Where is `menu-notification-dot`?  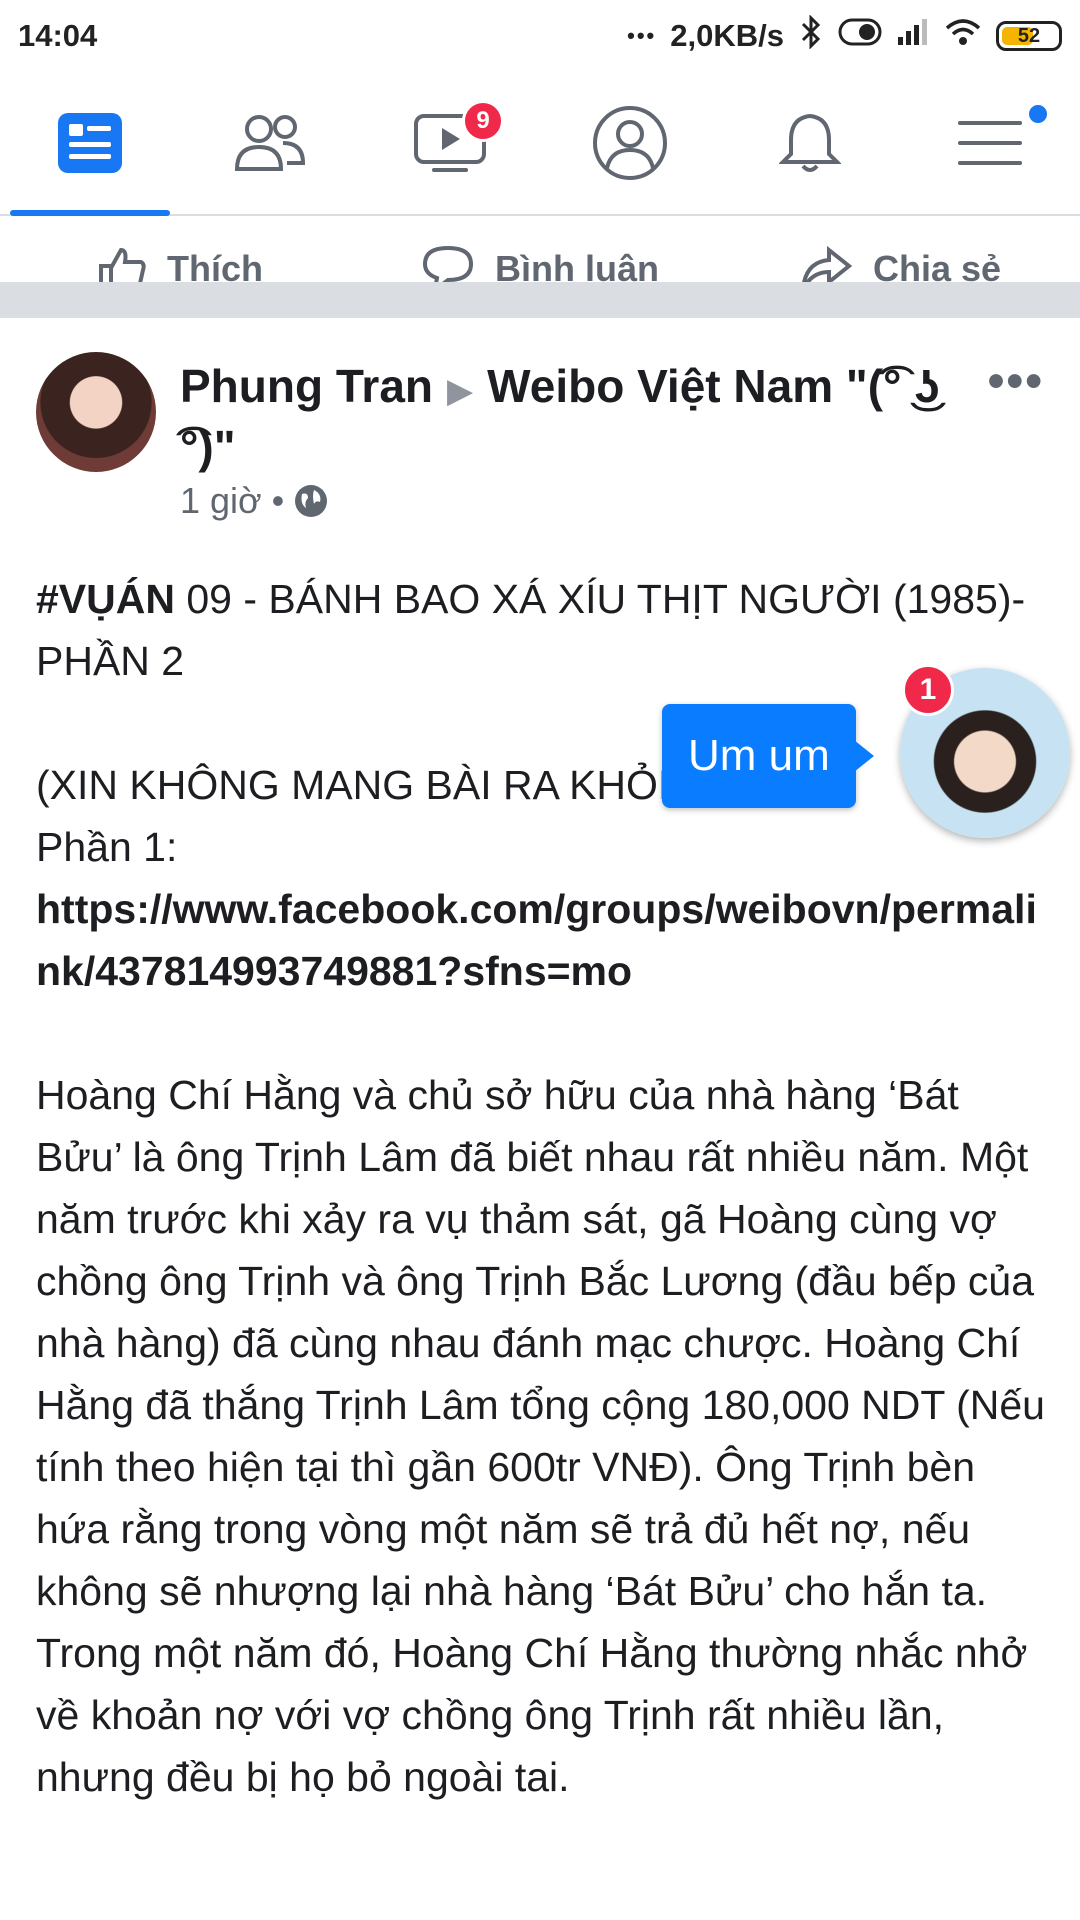 menu-notification-dot is located at coordinates (1038, 114).